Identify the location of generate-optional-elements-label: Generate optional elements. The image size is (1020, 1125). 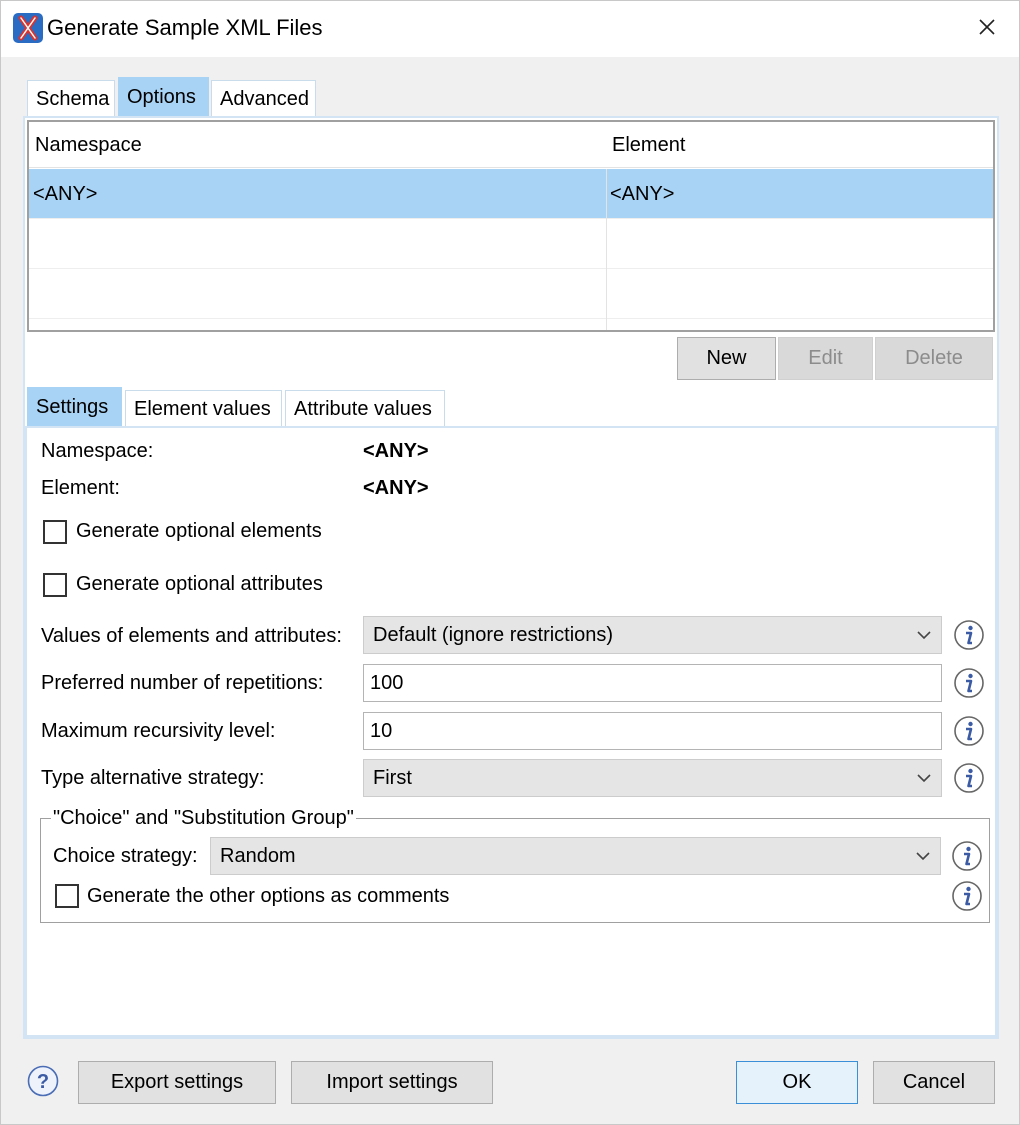
(199, 531).